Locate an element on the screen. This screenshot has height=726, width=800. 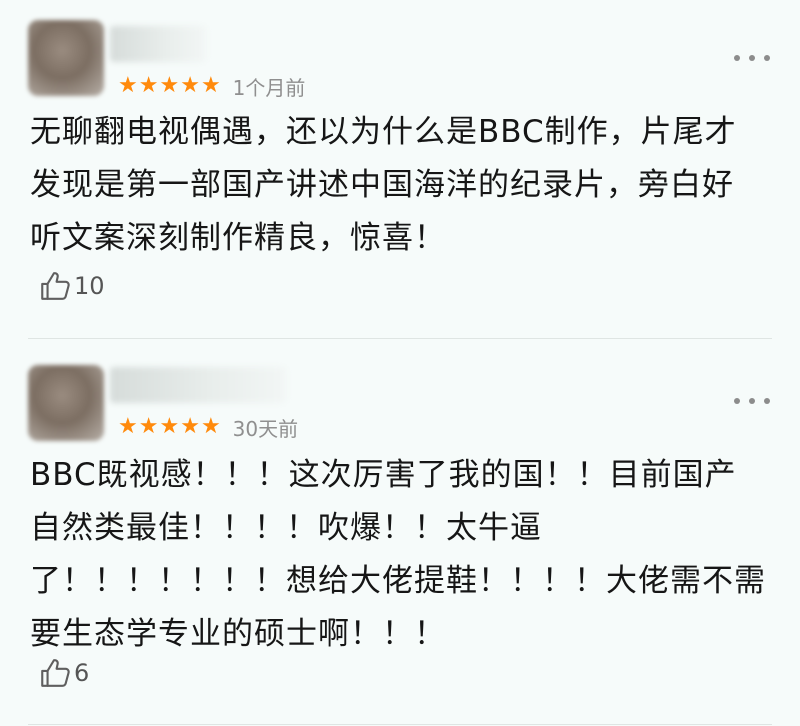
review-text-line: 要生态学专业的硕士啊！！！ is located at coordinates (238, 634).